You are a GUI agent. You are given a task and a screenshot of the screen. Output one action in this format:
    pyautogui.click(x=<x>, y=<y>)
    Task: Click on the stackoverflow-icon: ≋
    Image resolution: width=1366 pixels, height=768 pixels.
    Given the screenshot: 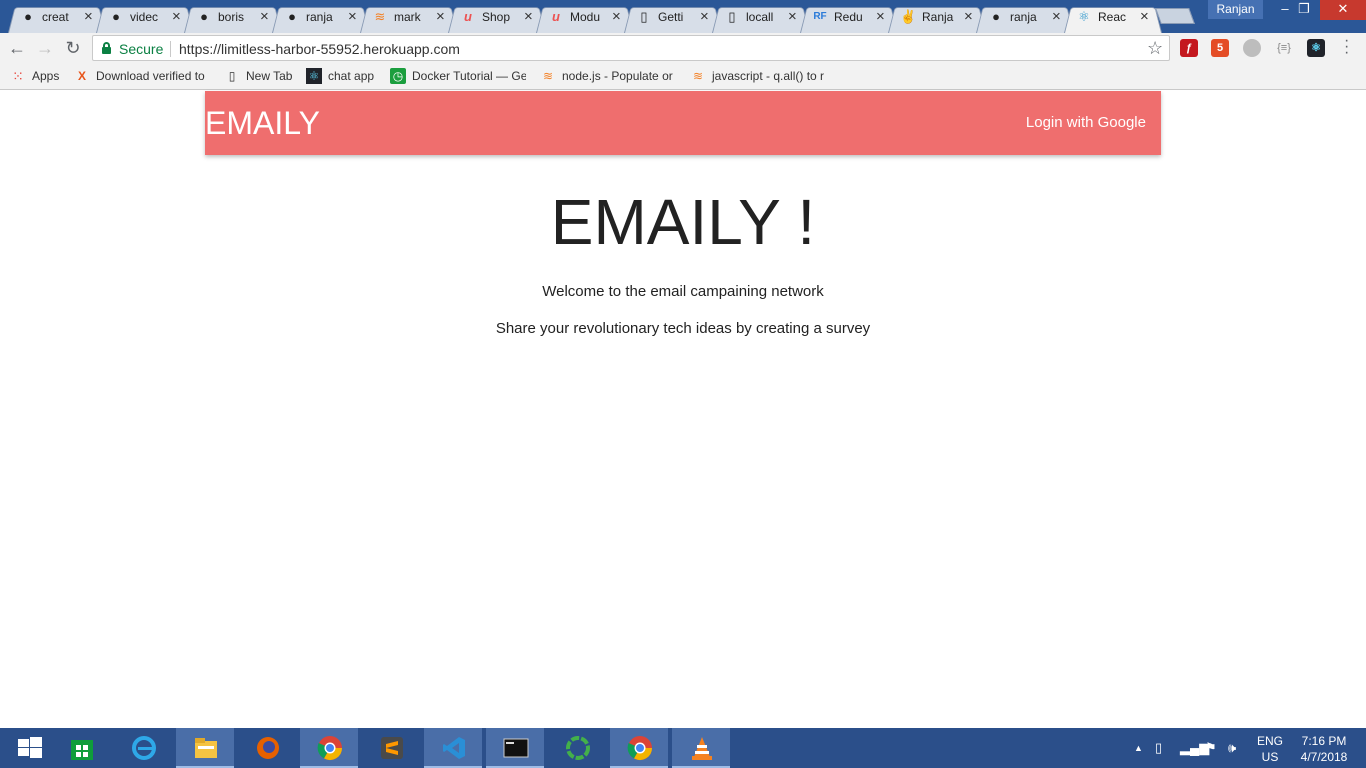 What is the action you would take?
    pyautogui.click(x=380, y=16)
    